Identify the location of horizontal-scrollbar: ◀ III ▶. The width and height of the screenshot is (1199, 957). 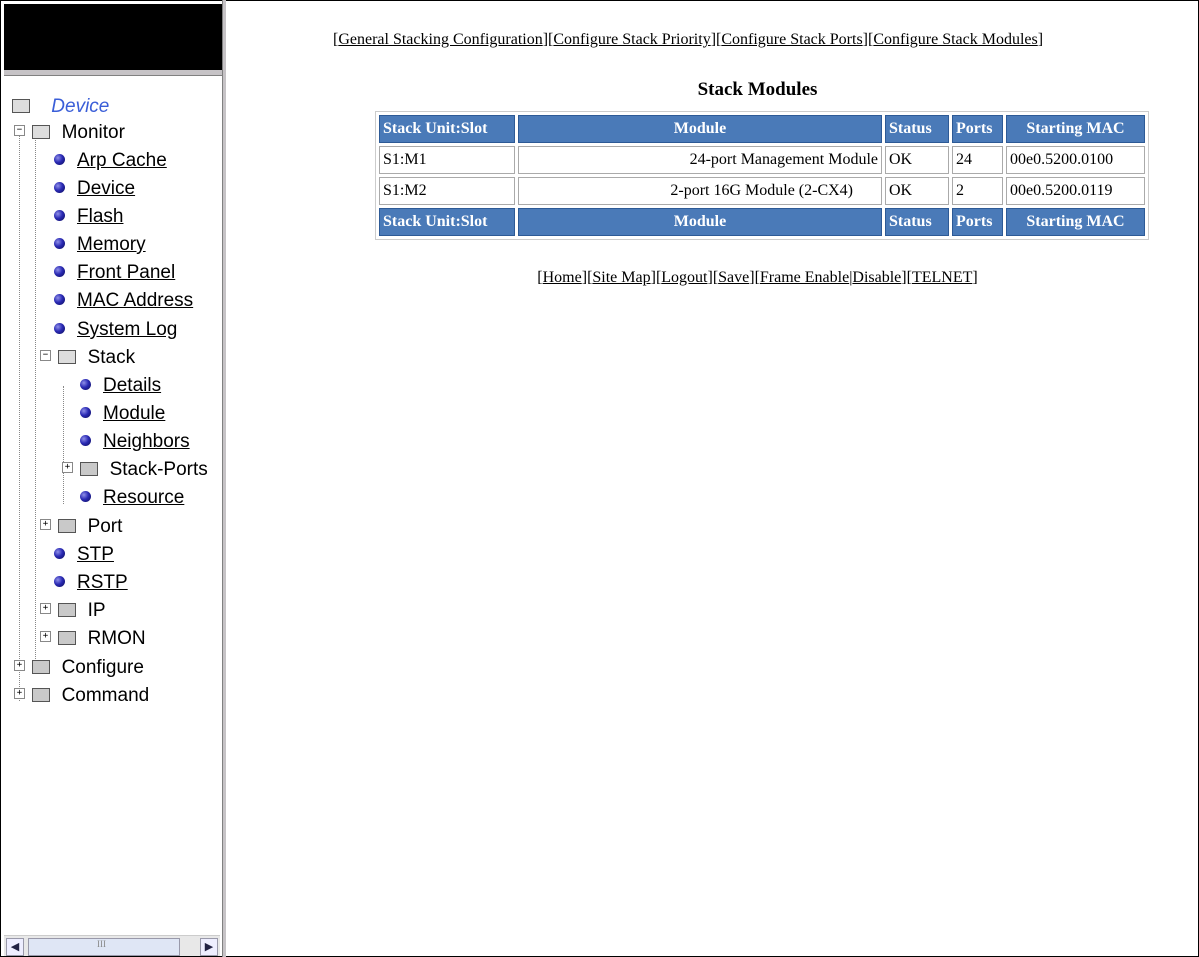
(112, 945).